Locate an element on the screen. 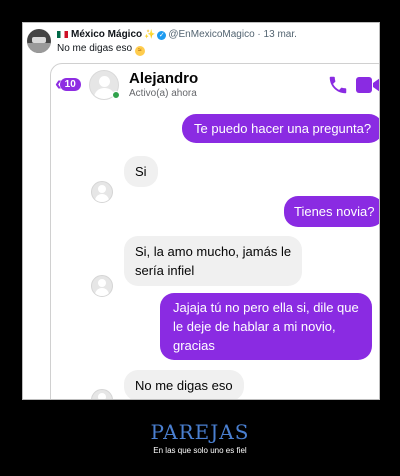  tweet-text: No me digas eso ≈ is located at coordinates (101, 49).